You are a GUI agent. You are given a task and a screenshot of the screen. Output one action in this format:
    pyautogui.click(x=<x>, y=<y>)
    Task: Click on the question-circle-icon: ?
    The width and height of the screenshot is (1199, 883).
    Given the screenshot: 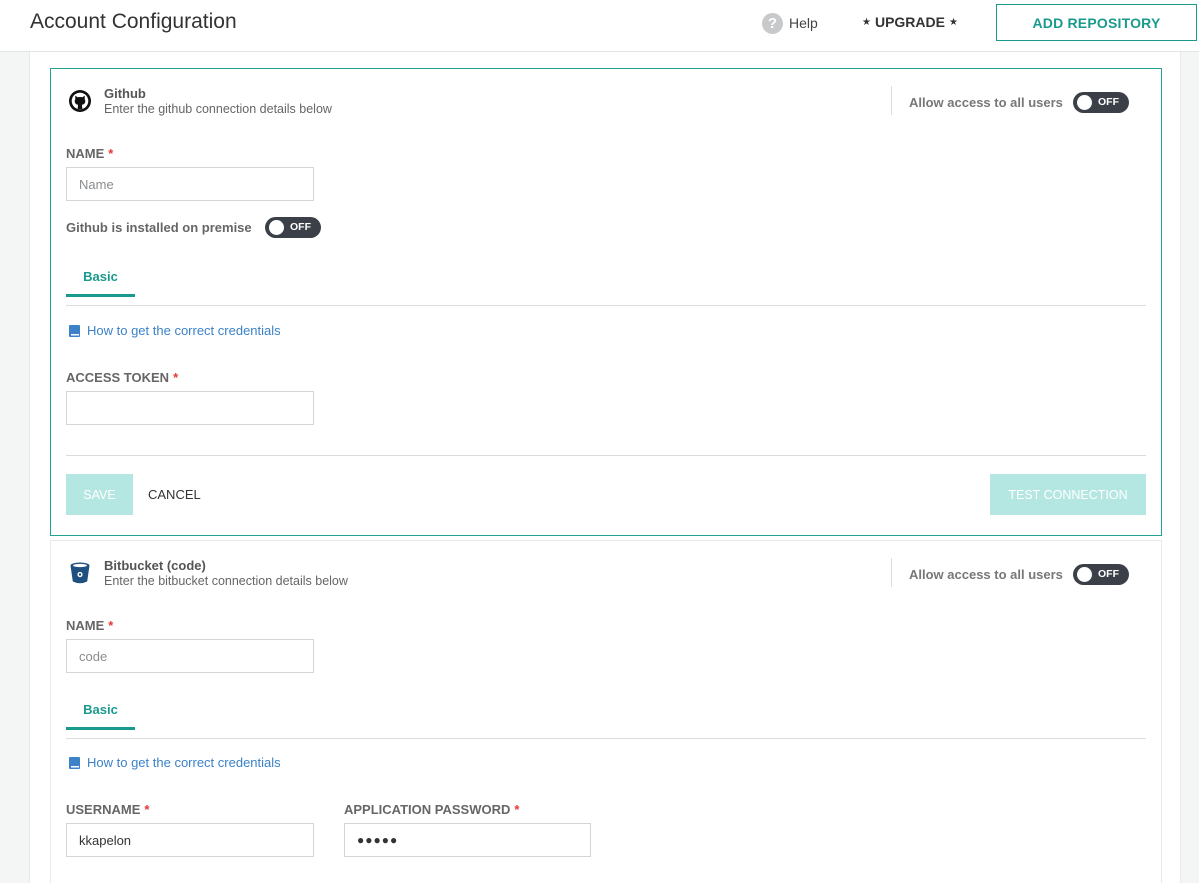 What is the action you would take?
    pyautogui.click(x=772, y=23)
    